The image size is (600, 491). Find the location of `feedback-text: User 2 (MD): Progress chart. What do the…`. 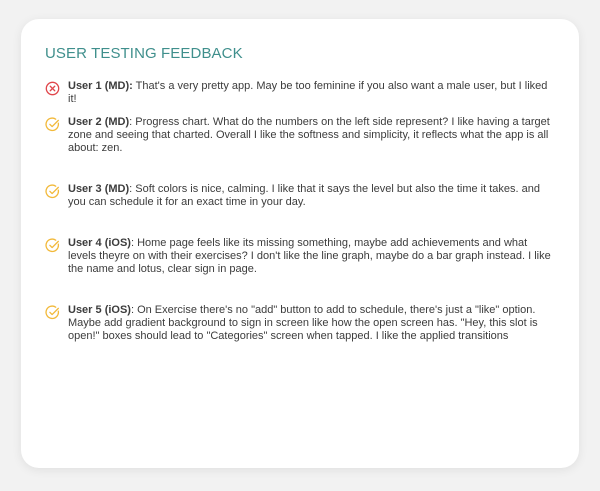

feedback-text: User 2 (MD): Progress chart. What do the… is located at coordinates (311, 135).